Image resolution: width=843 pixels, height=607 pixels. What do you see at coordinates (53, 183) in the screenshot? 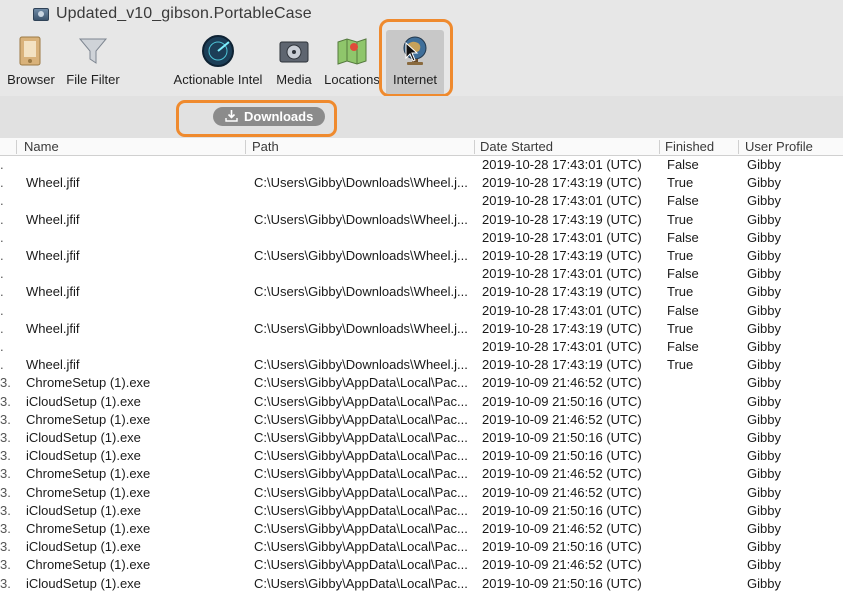
I see `cell-name: Wheel.jfif` at bounding box center [53, 183].